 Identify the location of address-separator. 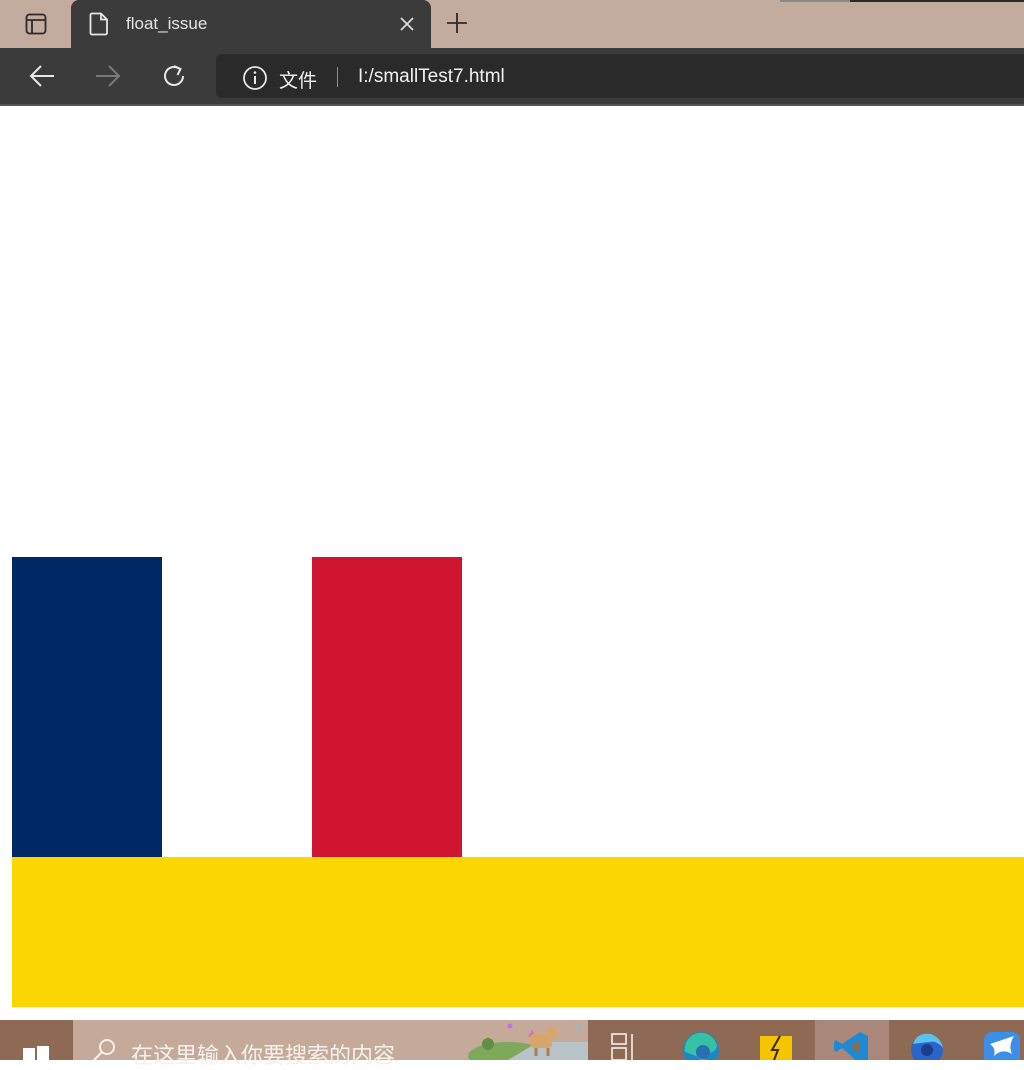
(337, 77).